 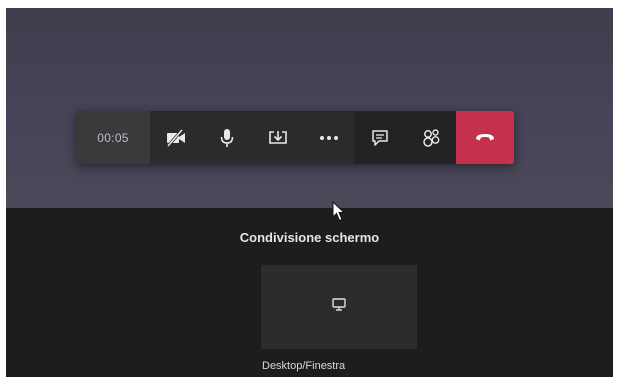 I want to click on share-screen-button, so click(x=277, y=137).